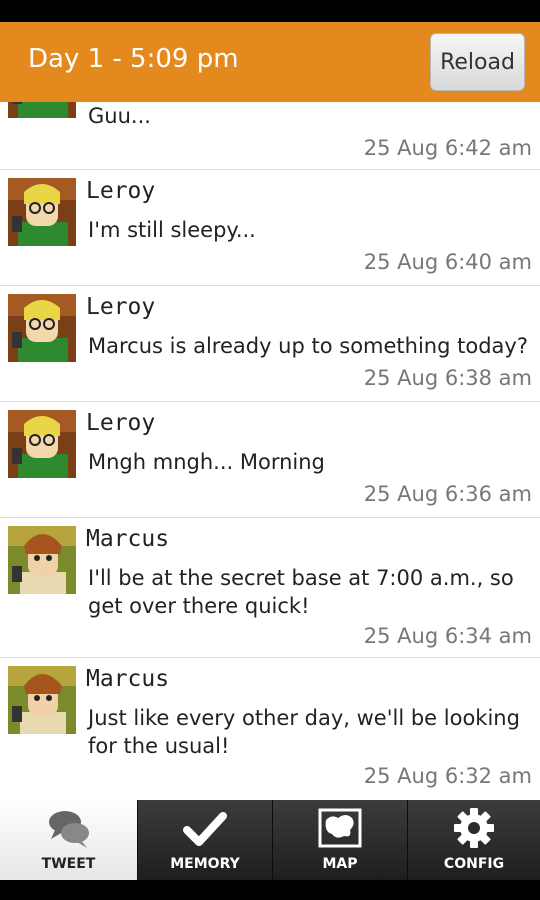 The height and width of the screenshot is (900, 540). Describe the element at coordinates (447, 494) in the screenshot. I see `timestamp: 25 Aug 6:36 am` at that location.